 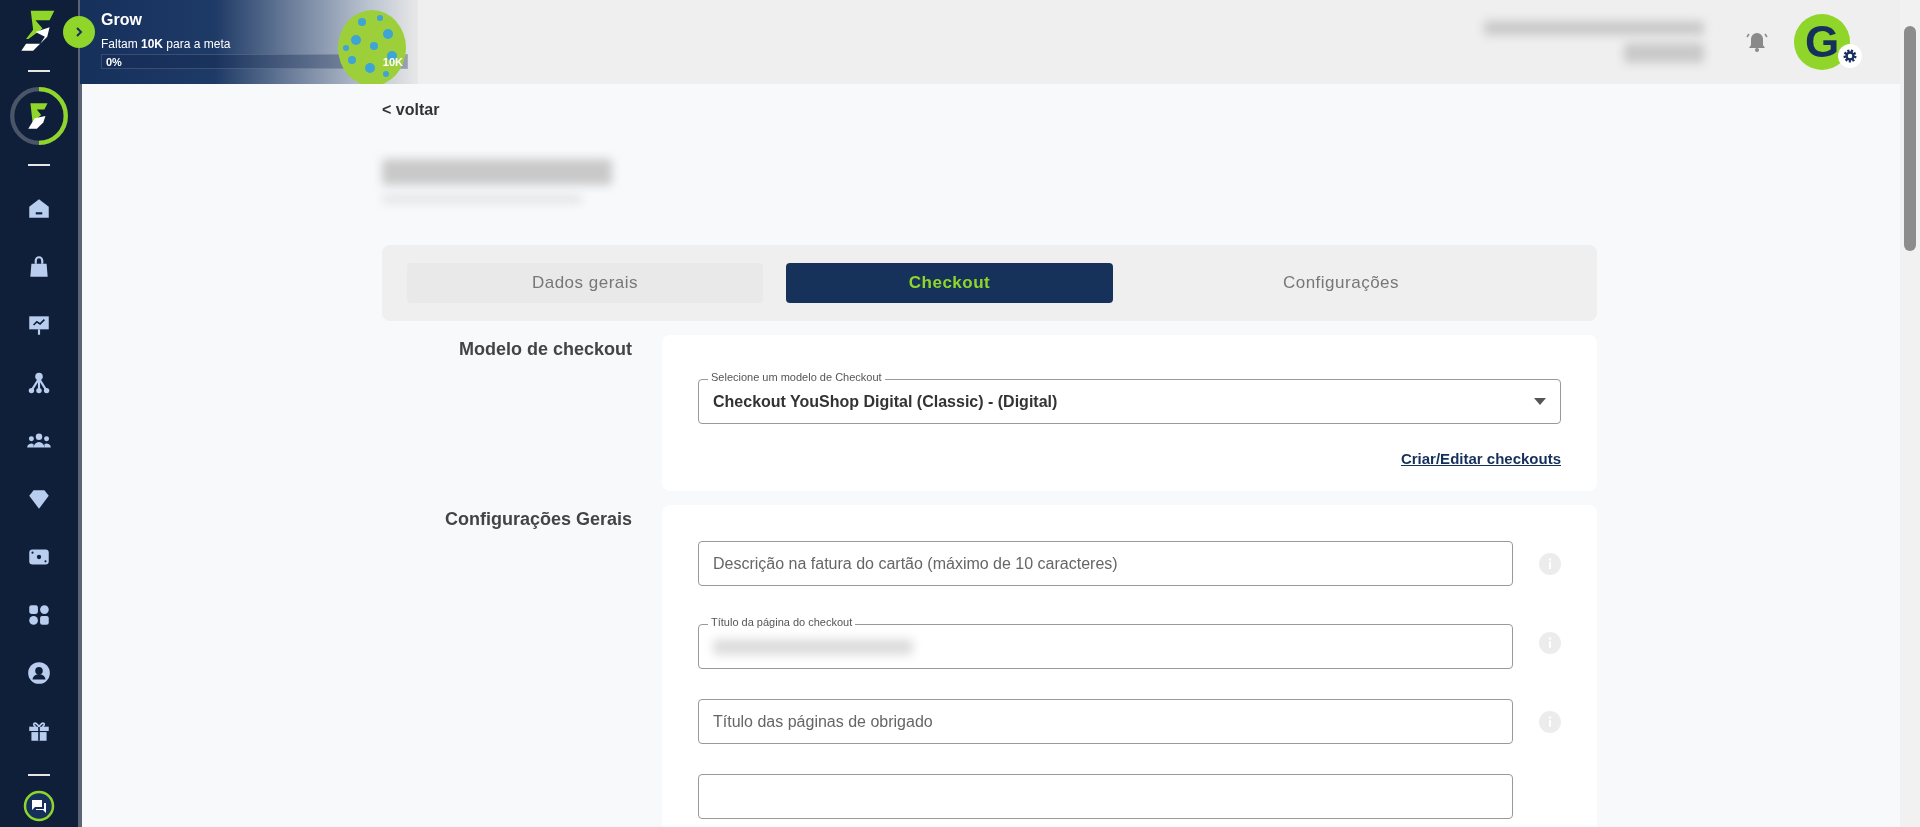 I want to click on tab: Configurações, so click(x=1341, y=283).